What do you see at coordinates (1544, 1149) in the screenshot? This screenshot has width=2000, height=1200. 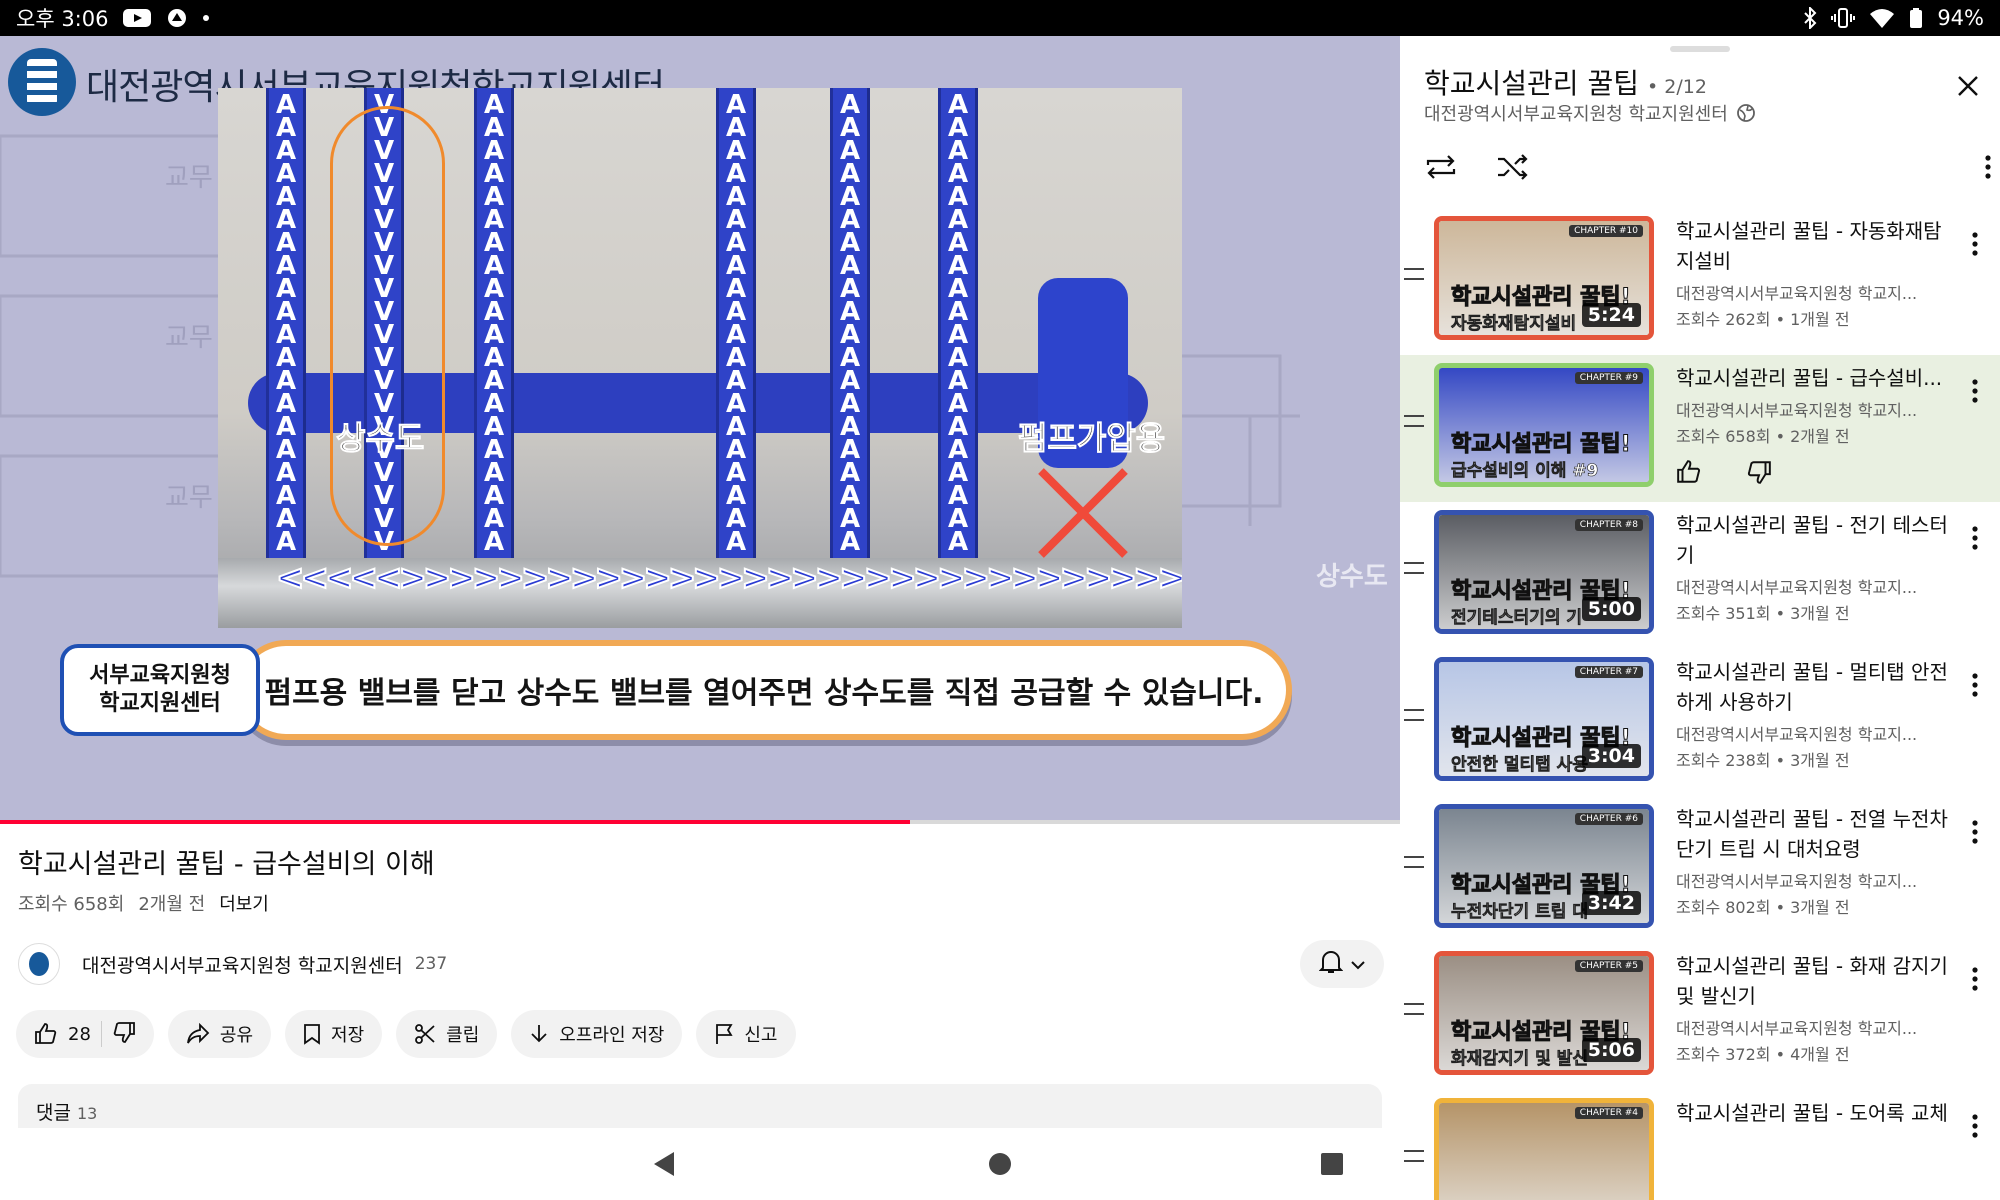 I see `video-thumbnail: CHAPTER #4` at bounding box center [1544, 1149].